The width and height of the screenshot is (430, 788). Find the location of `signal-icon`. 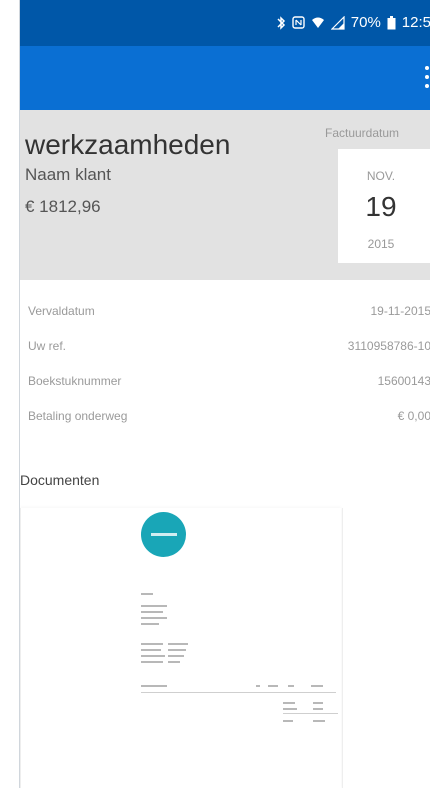

signal-icon is located at coordinates (337, 22).